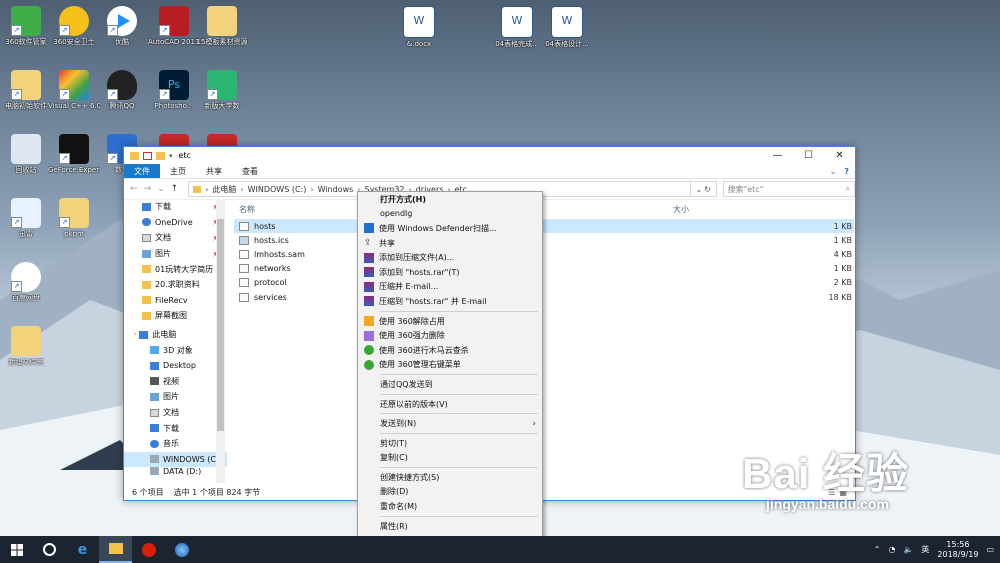 The height and width of the screenshot is (563, 1000). Describe the element at coordinates (450, 301) in the screenshot. I see `menu-compress-hosts-email: 压缩到 "hosts.rar" 并 E-mail` at that location.